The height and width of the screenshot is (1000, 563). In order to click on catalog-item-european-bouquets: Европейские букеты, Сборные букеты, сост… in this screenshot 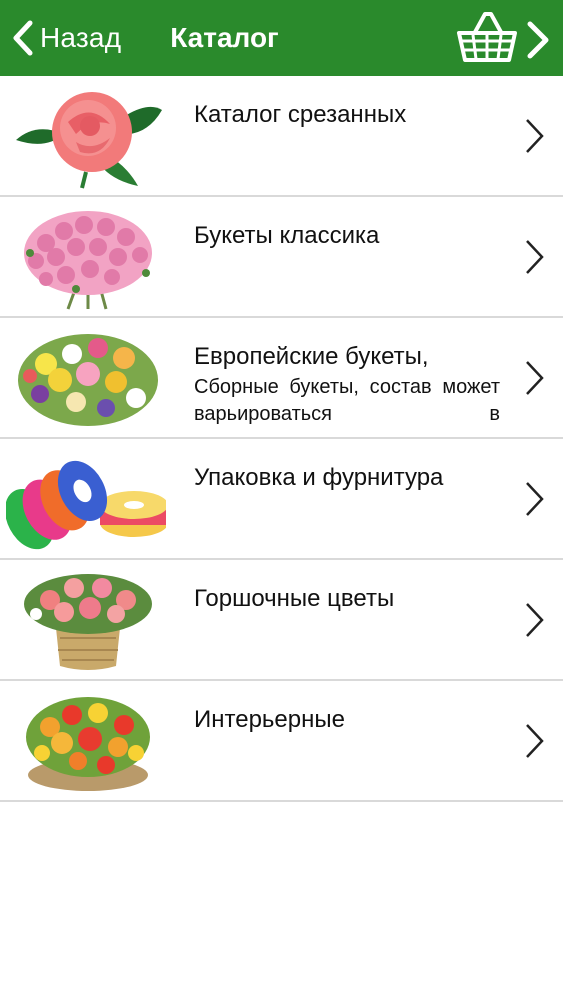, I will do `click(281, 378)`.